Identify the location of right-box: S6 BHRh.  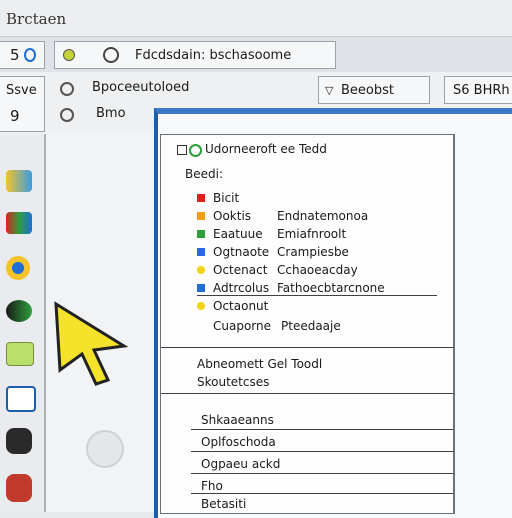
(478, 90).